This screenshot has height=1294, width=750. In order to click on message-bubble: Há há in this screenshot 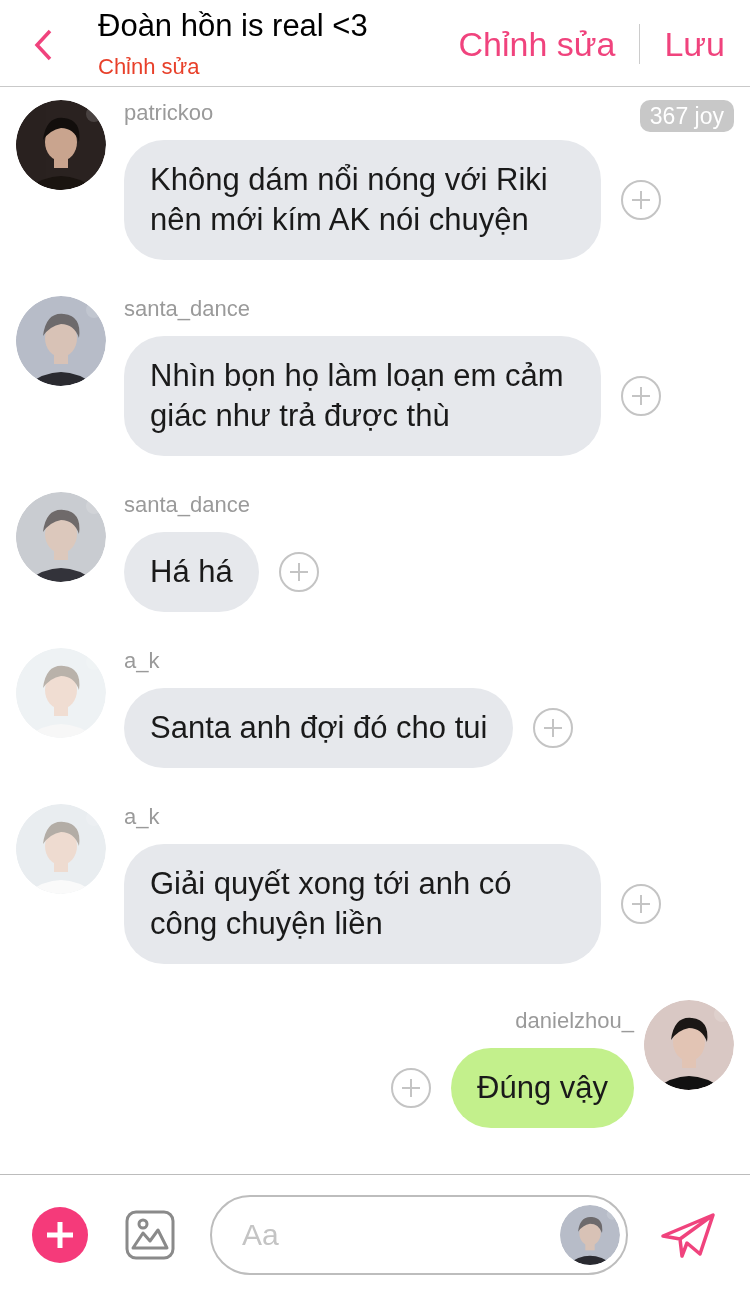, I will do `click(191, 572)`.